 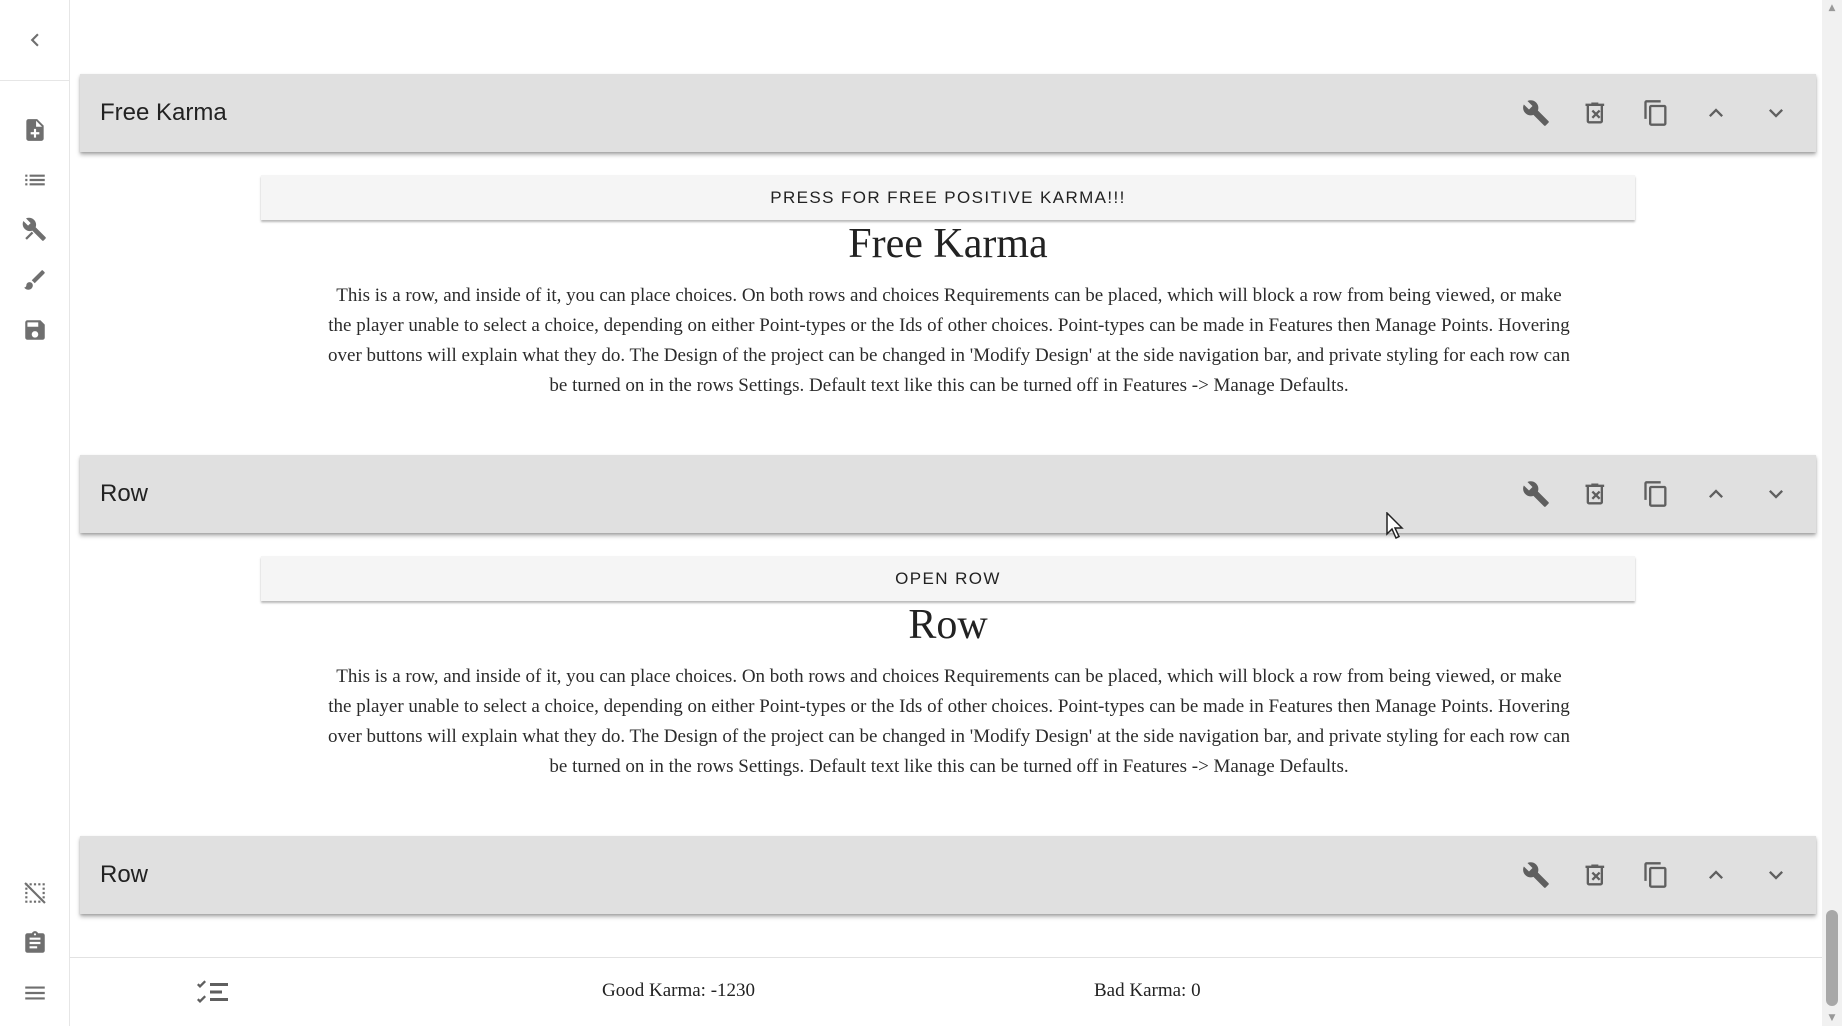 I want to click on brush-icon, so click(x=34, y=280).